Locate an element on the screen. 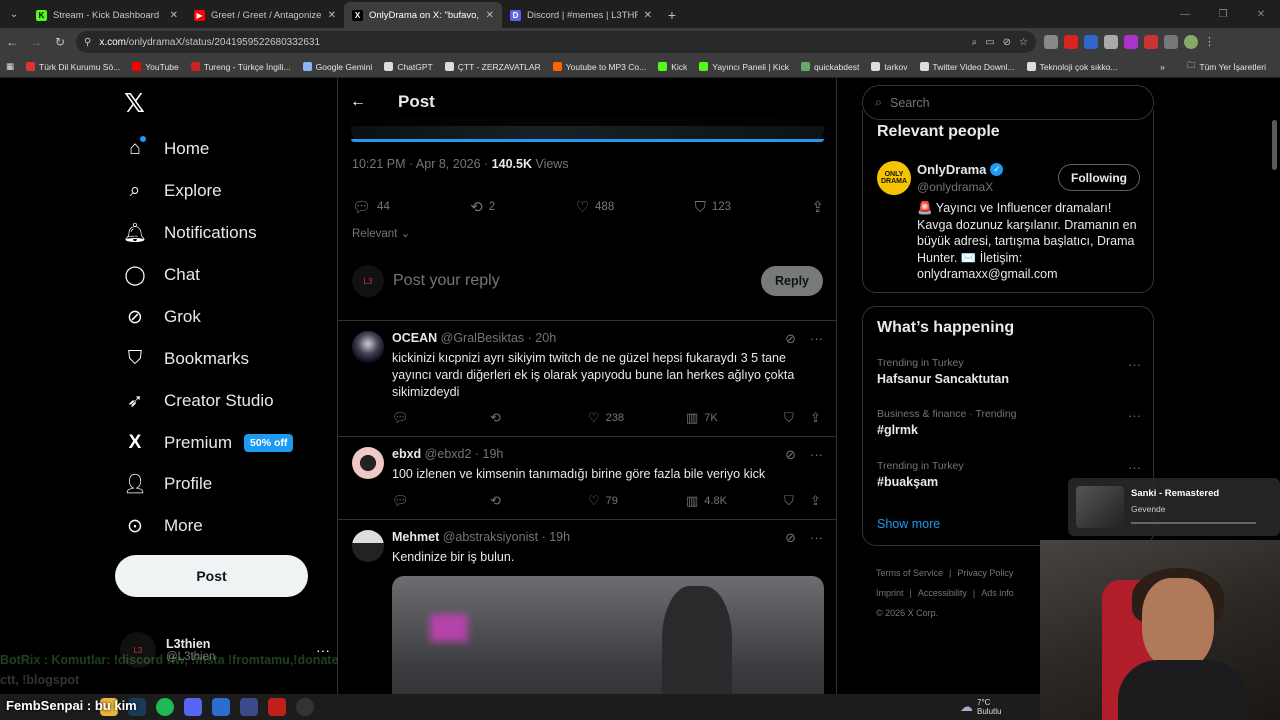 Image resolution: width=1280 pixels, height=720 pixels. show-more-link: Show more is located at coordinates (908, 524).